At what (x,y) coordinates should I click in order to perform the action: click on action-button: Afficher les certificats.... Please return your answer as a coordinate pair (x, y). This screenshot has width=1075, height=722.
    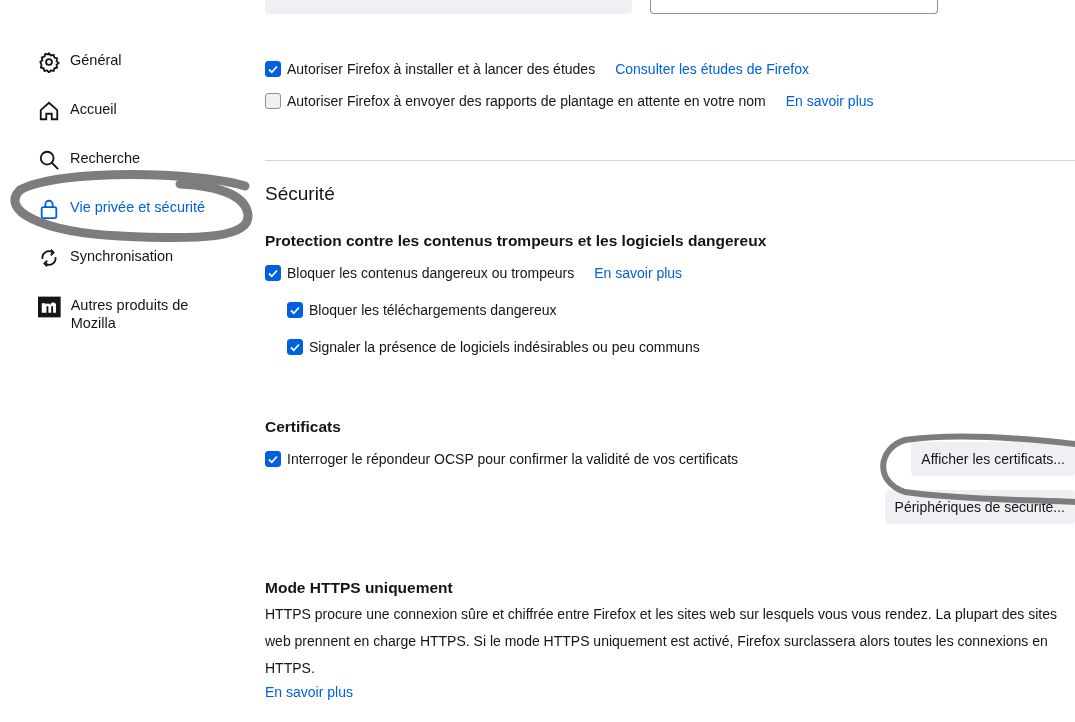
    Looking at the image, I should click on (993, 459).